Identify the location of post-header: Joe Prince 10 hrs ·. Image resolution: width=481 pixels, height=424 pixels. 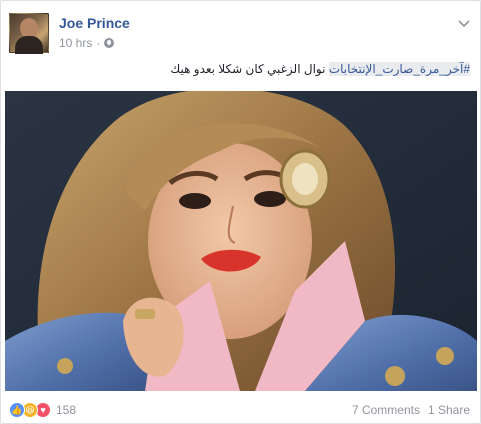
(240, 32).